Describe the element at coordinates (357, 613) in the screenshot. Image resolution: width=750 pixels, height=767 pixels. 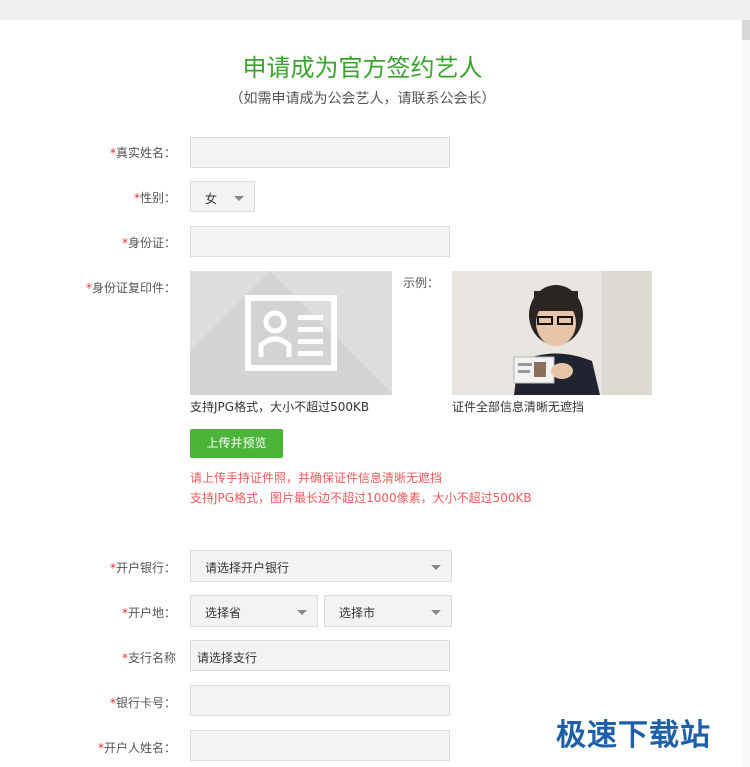
I see `city-value: 选择市` at that location.